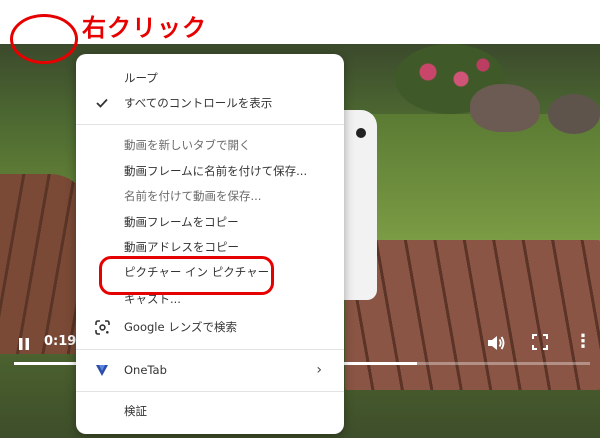 The image size is (600, 438). What do you see at coordinates (44, 39) in the screenshot?
I see `right-click-location-marker` at bounding box center [44, 39].